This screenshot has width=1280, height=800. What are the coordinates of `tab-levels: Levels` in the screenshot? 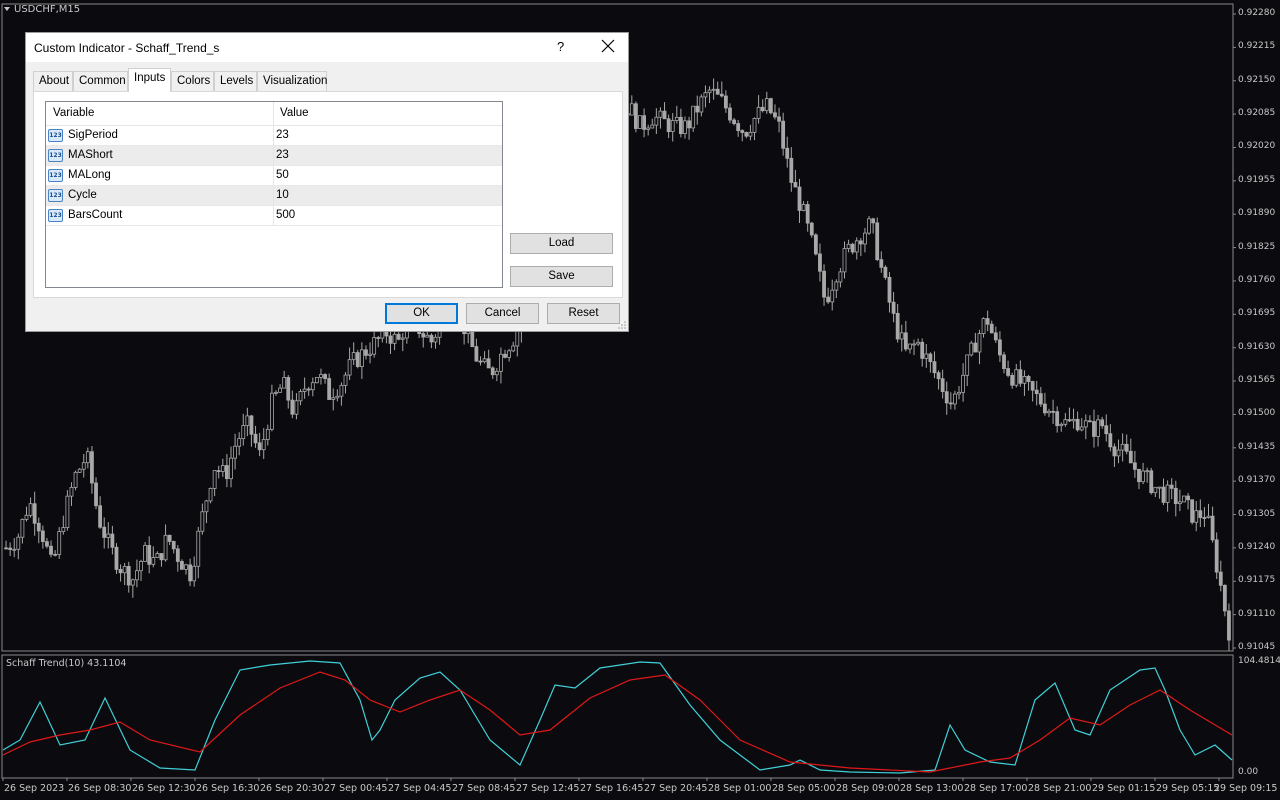 It's located at (235, 81).